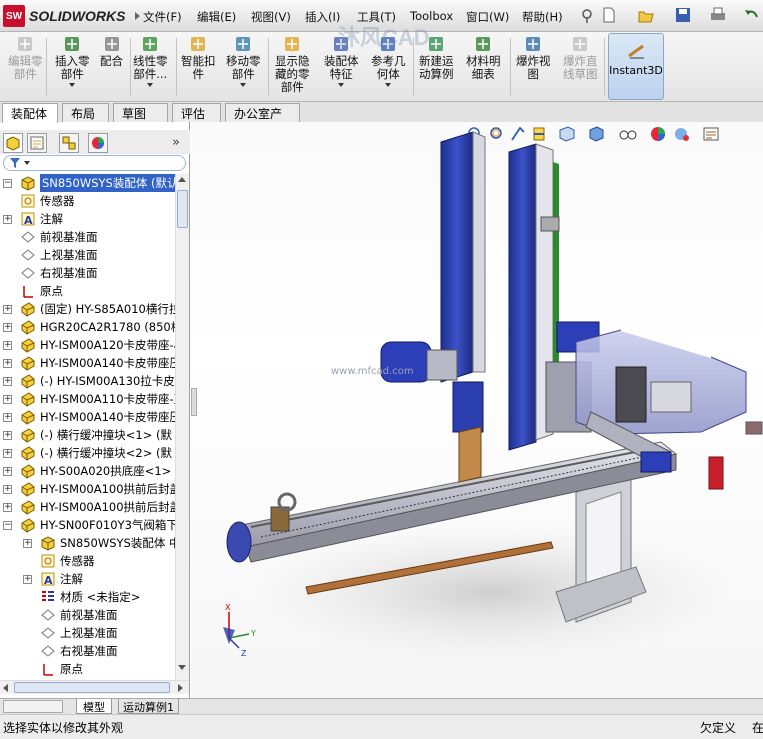  I want to click on menu-item-6: 窗口(W), so click(487, 17).